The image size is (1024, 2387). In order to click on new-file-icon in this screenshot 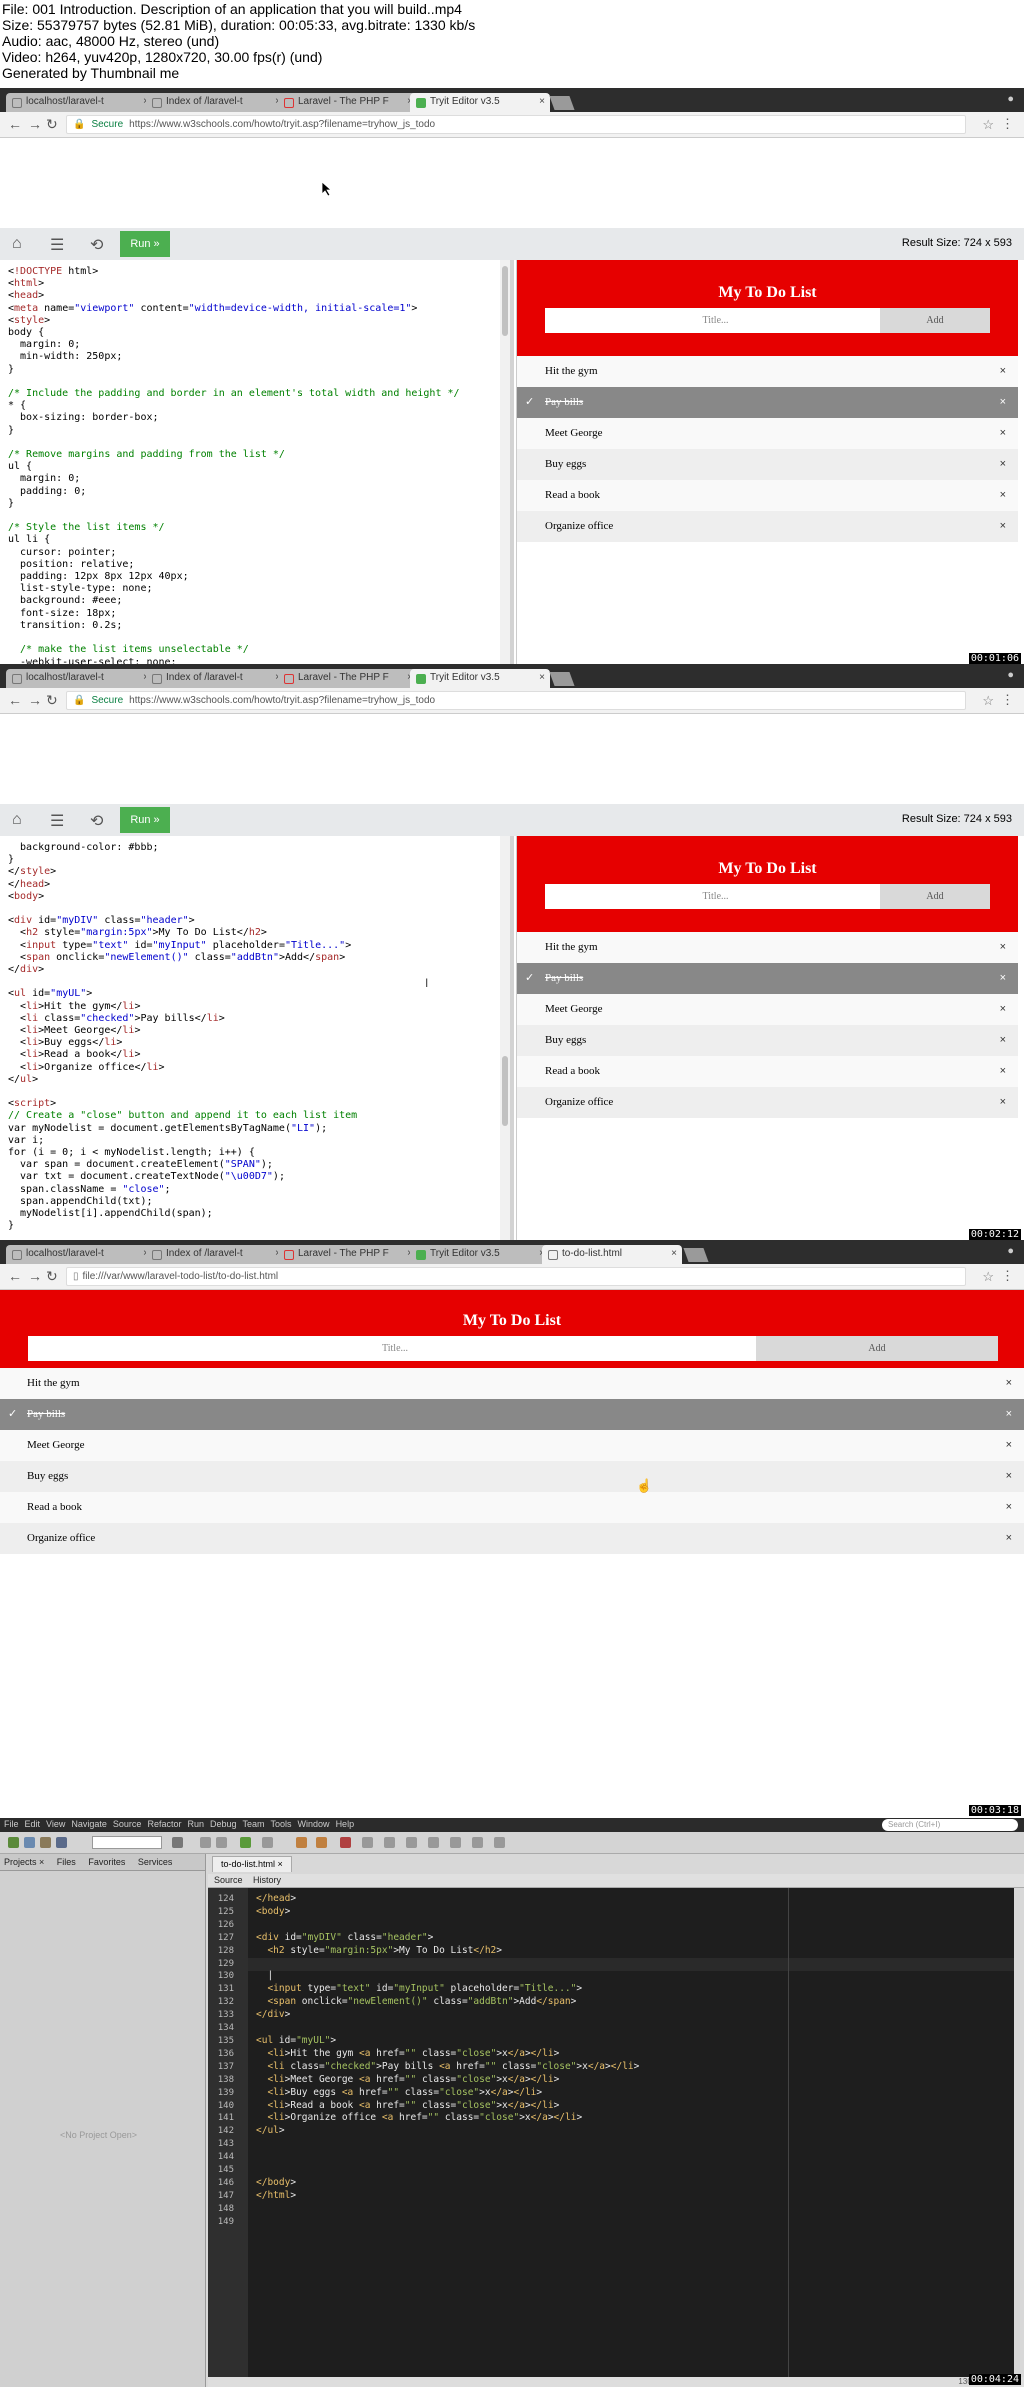, I will do `click(29, 1842)`.